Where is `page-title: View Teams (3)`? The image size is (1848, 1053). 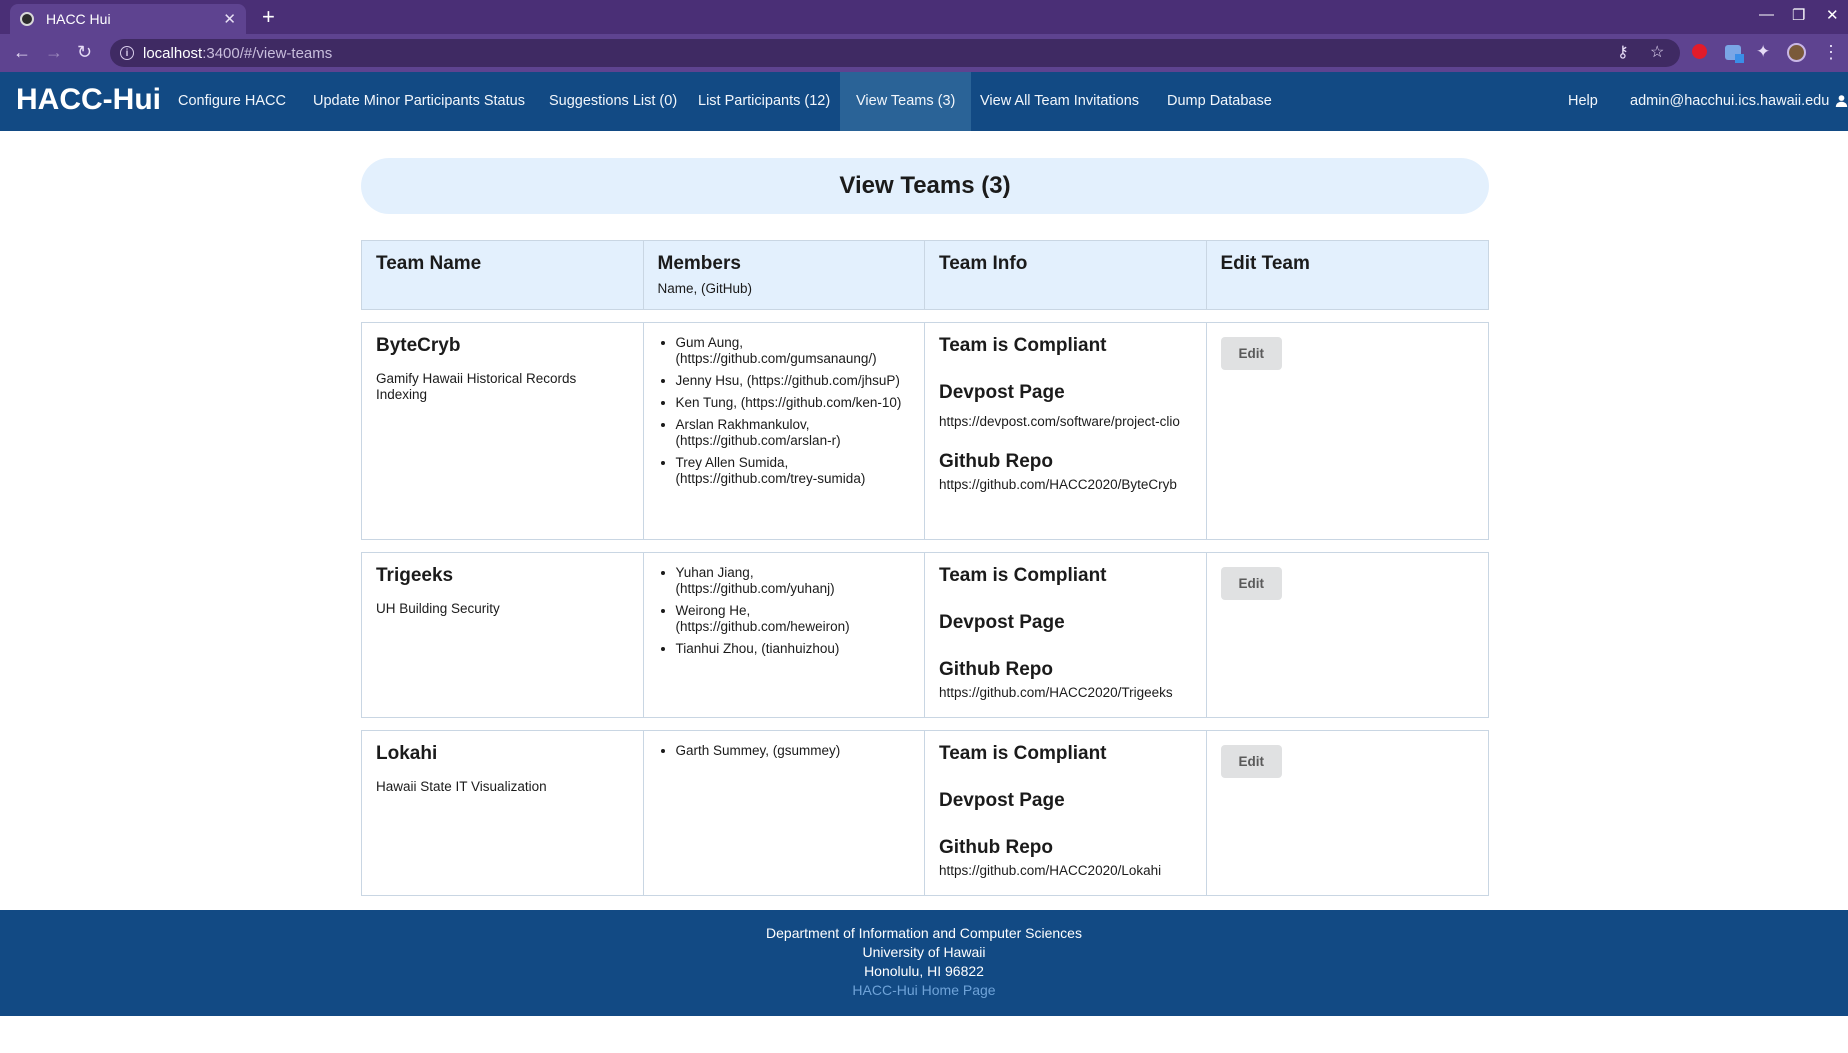 page-title: View Teams (3) is located at coordinates (925, 186).